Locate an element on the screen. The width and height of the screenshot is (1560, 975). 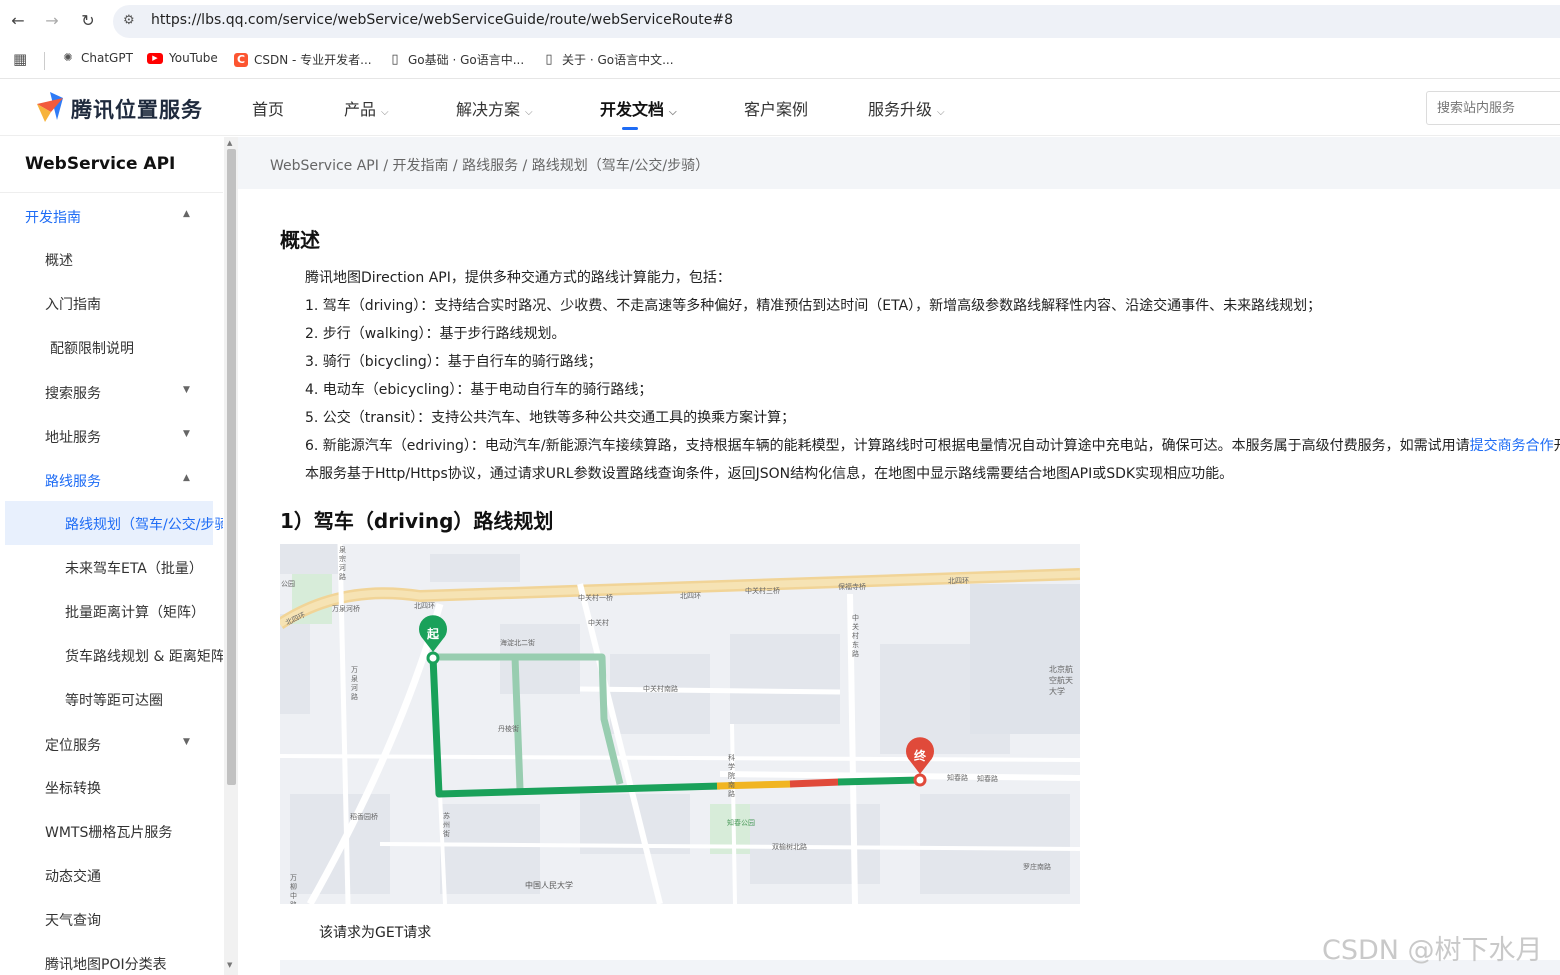
sidebar-item-label: 路线规划（驾车/公交/步骑 is located at coordinates (144, 525).